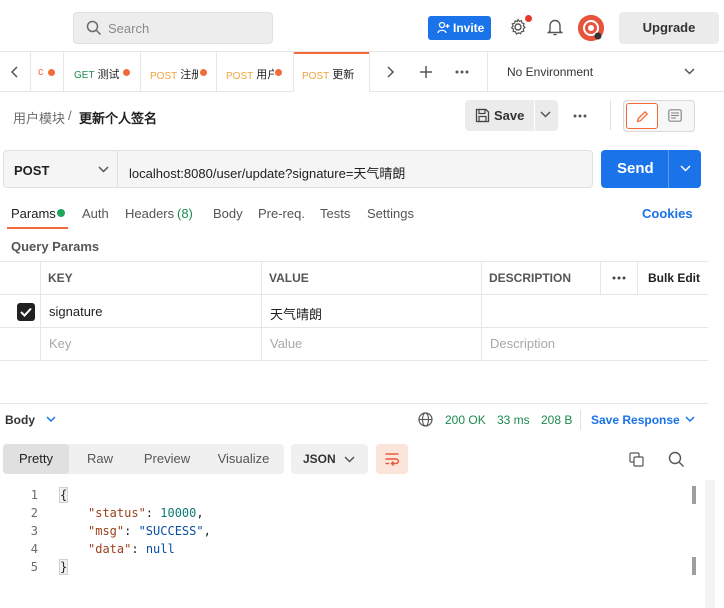 This screenshot has height=608, width=724. I want to click on checkmark-icon, so click(26, 312).